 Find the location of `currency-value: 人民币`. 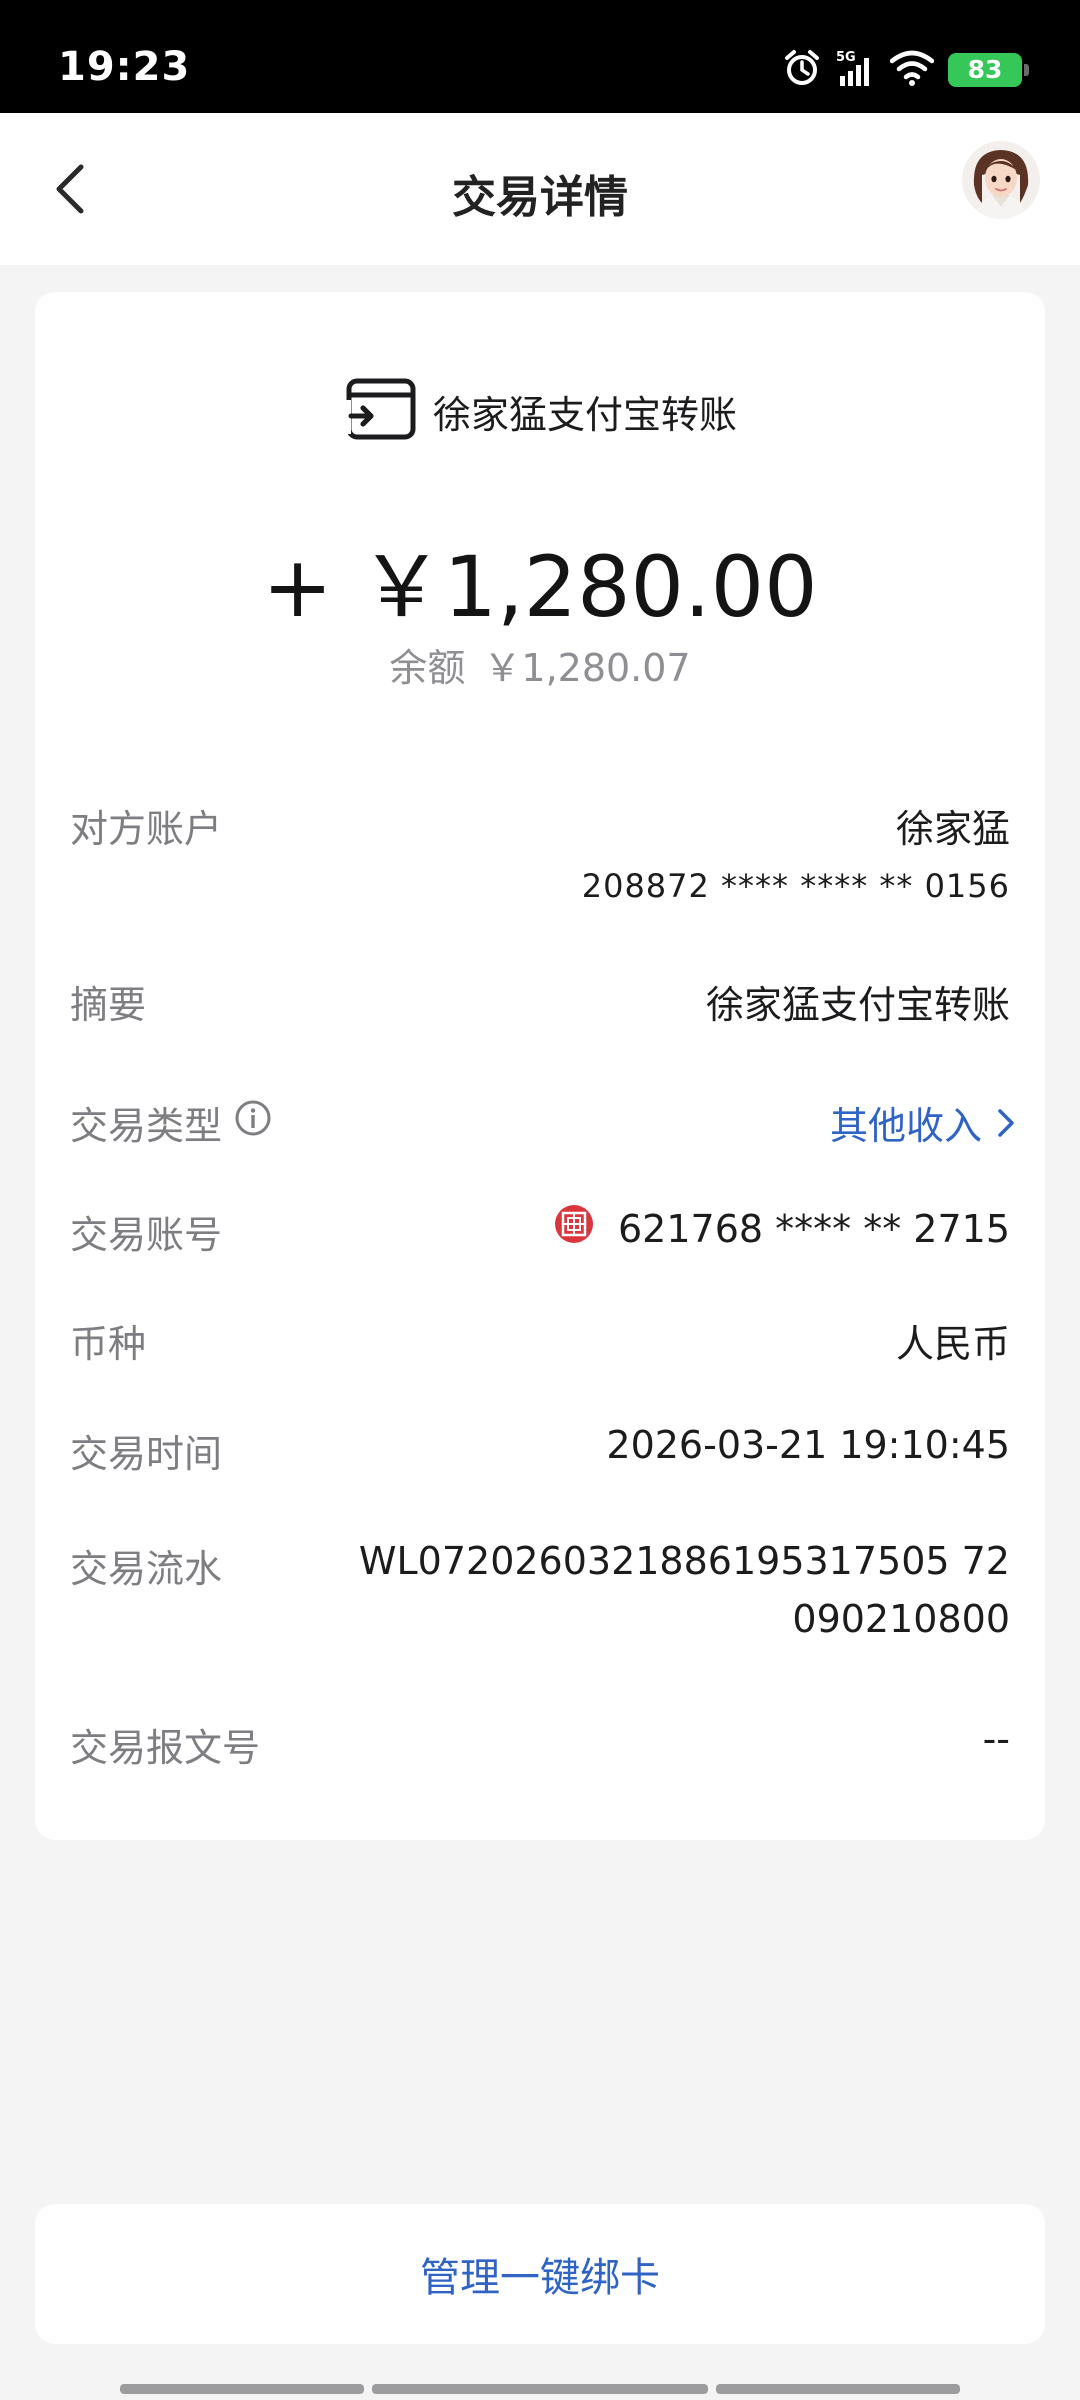

currency-value: 人民币 is located at coordinates (952, 1344).